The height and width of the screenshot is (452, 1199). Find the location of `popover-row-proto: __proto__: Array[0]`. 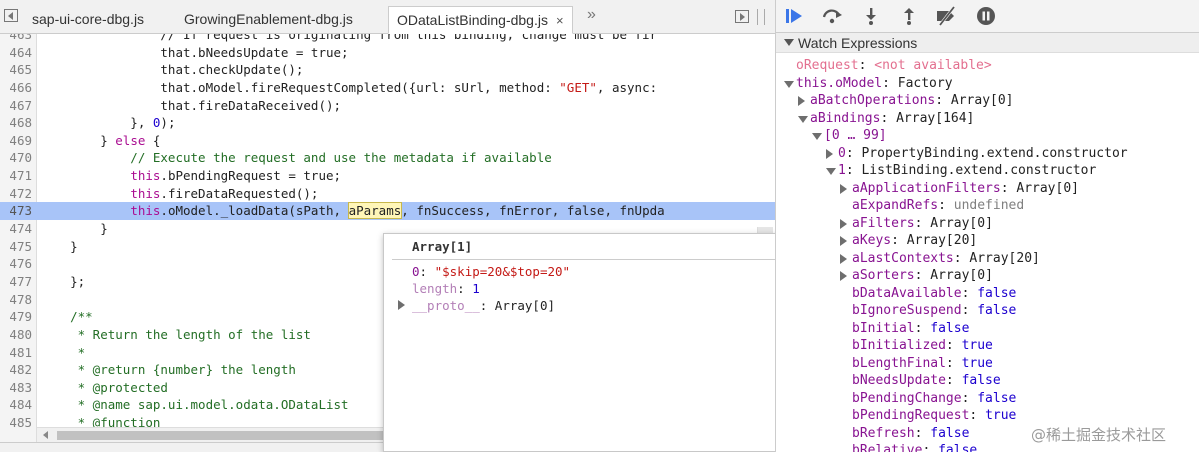

popover-row-proto: __proto__: Array[0] is located at coordinates (483, 306).